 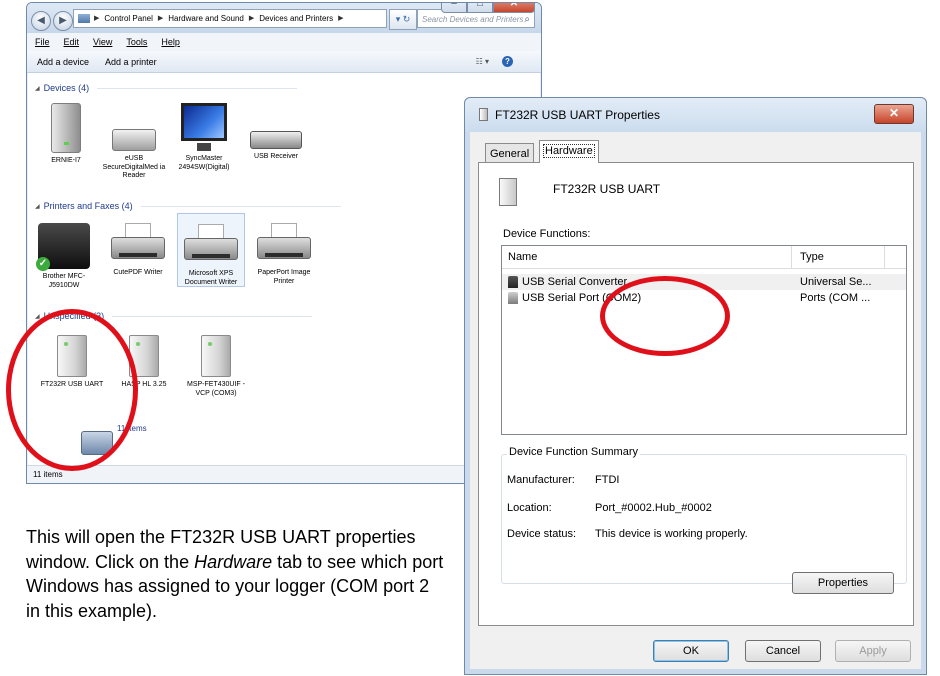 What do you see at coordinates (482, 62) in the screenshot?
I see `views-icon: ☷ ▾` at bounding box center [482, 62].